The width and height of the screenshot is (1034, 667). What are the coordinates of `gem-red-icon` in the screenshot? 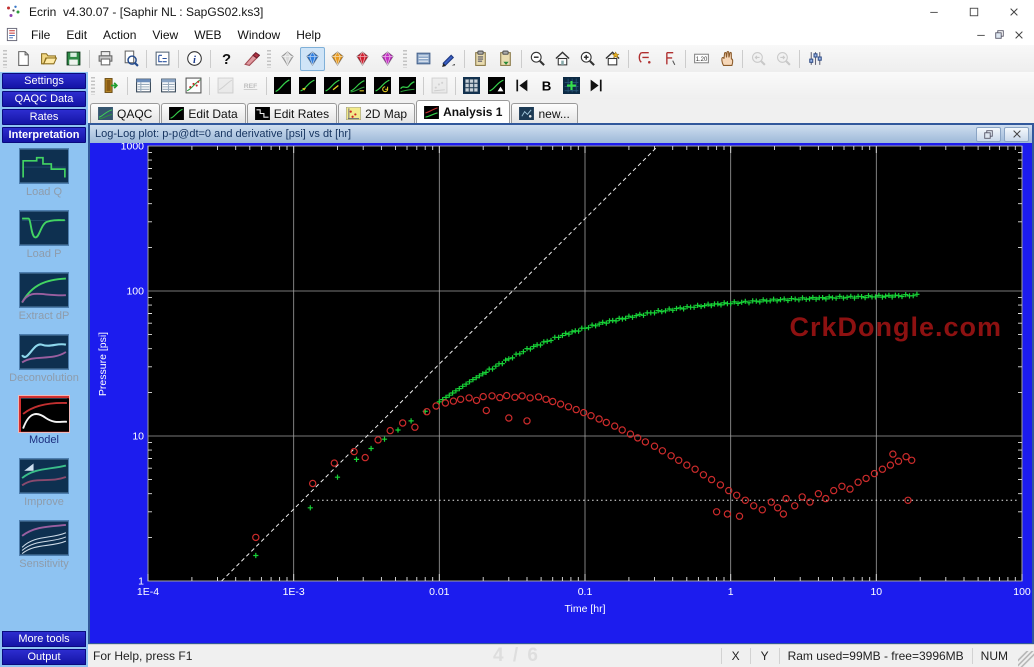 It's located at (362, 59).